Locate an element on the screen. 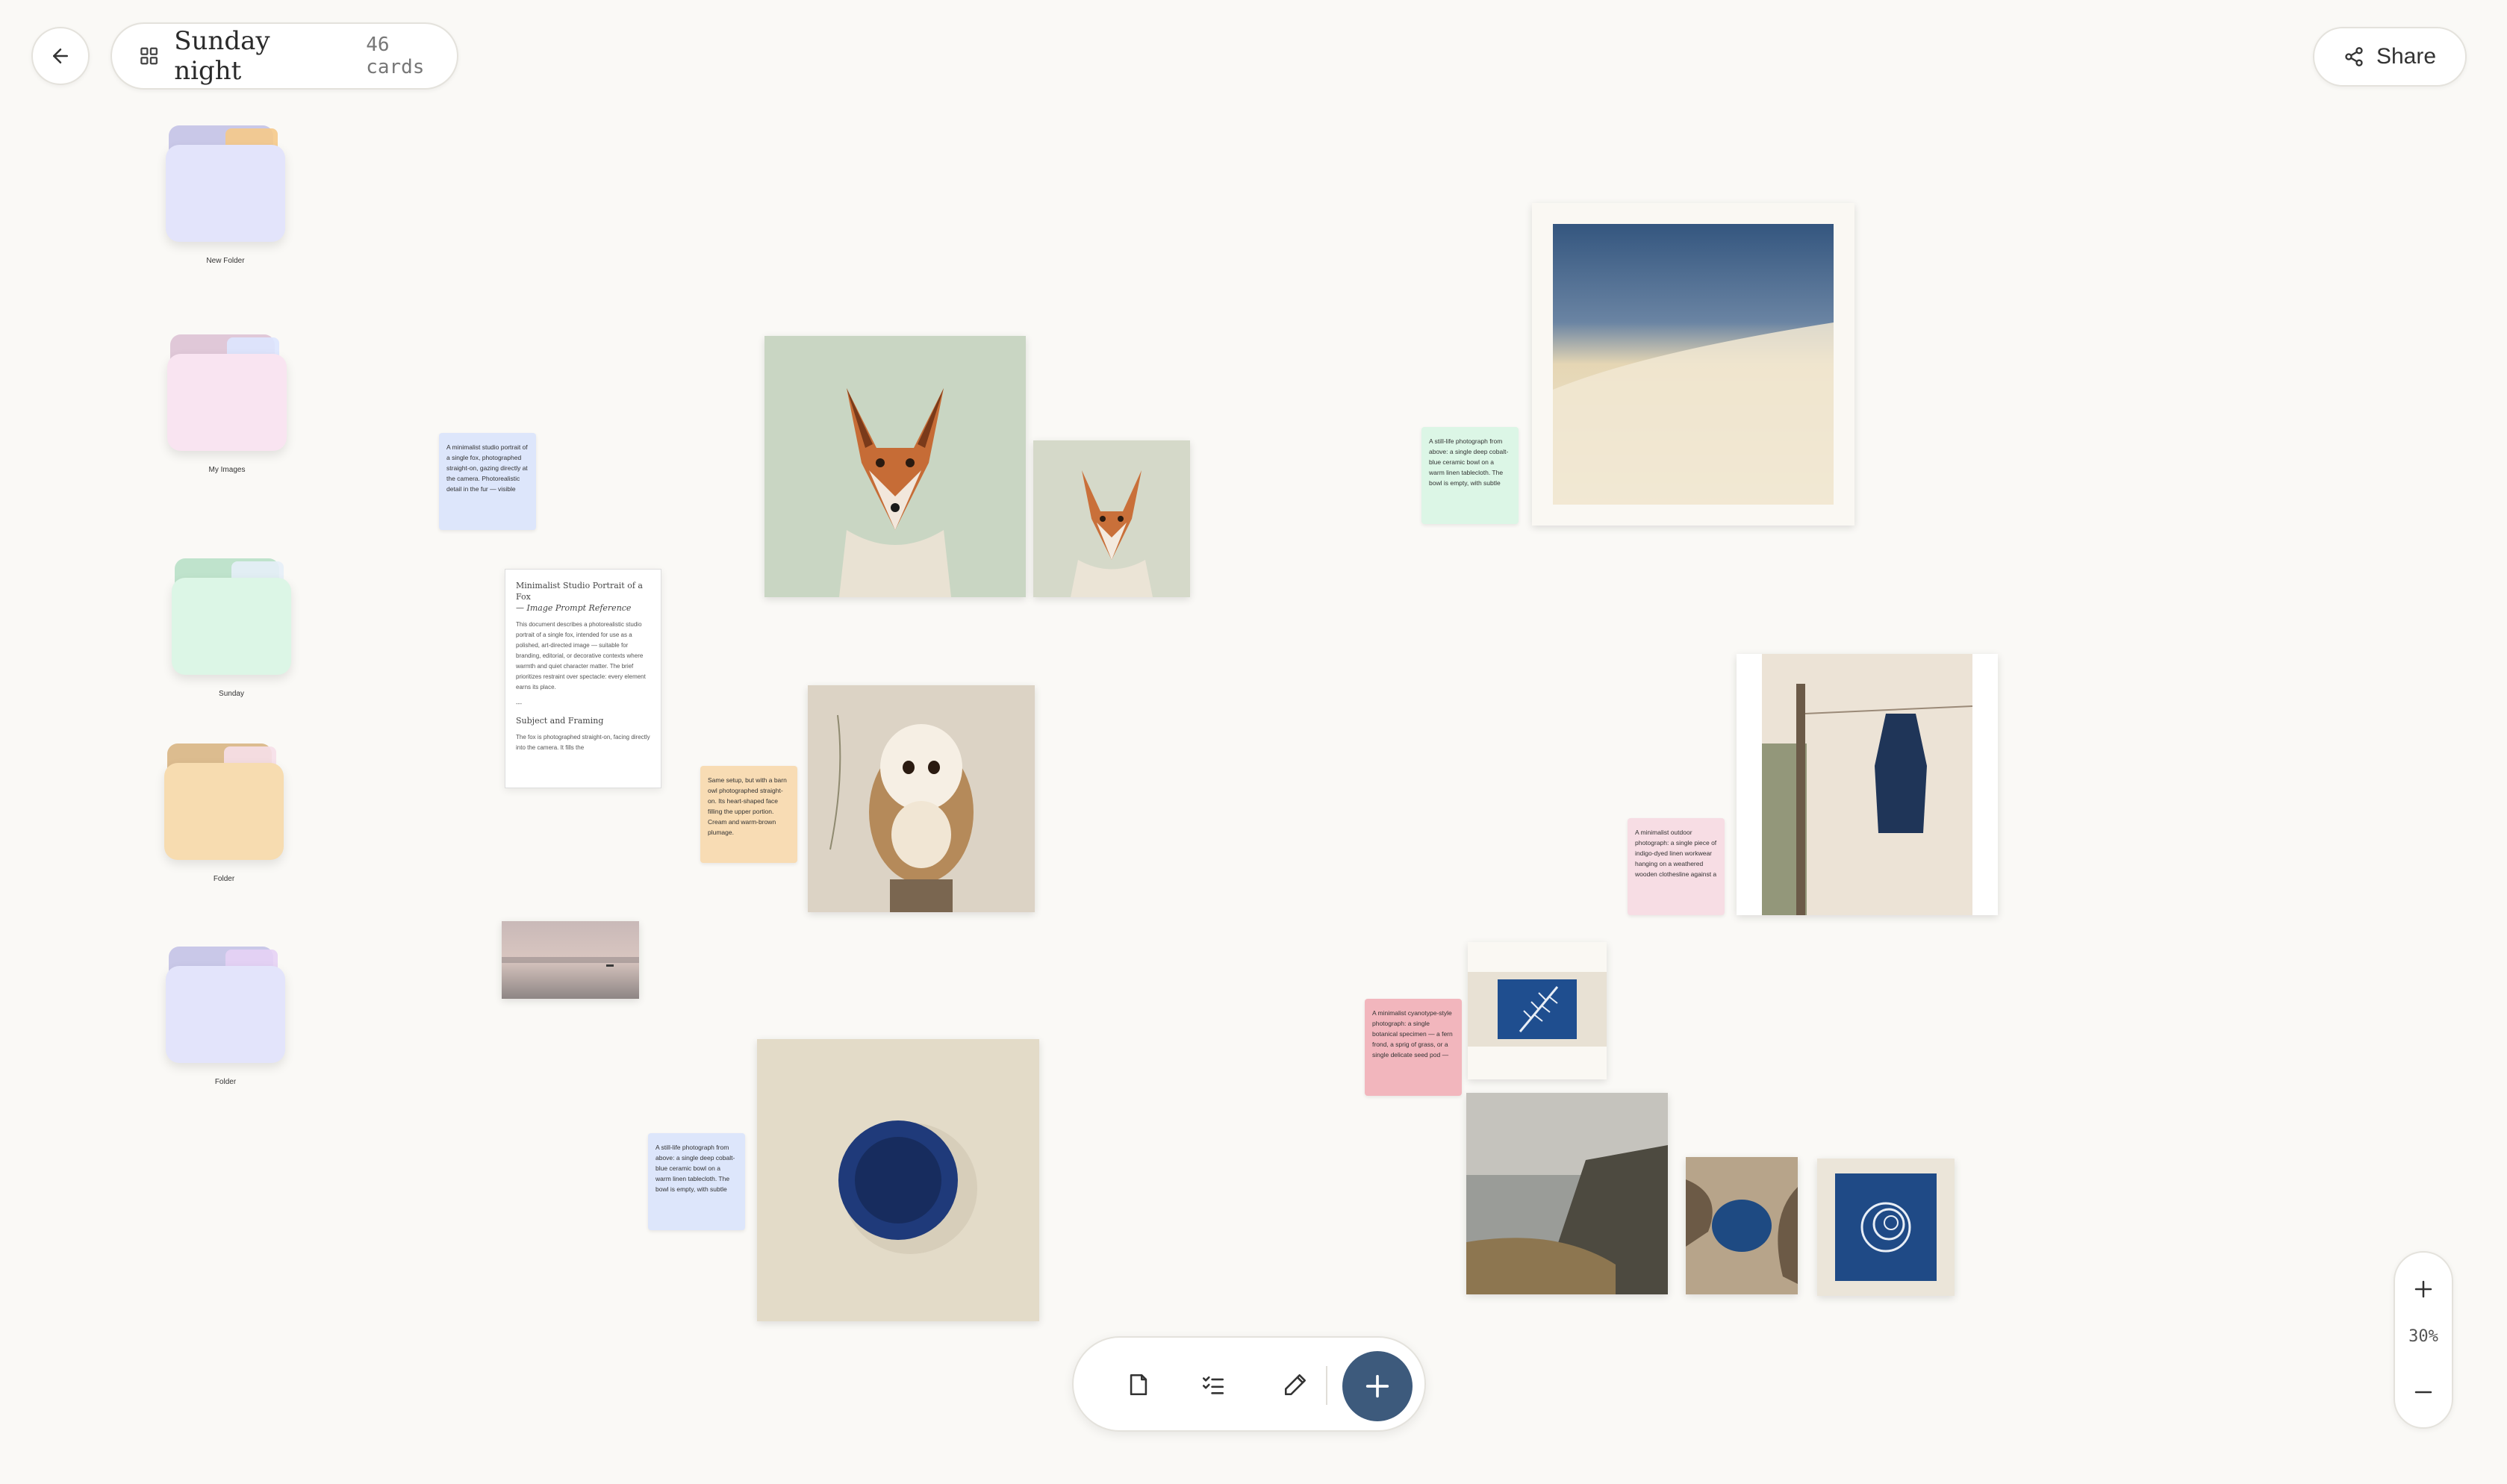  image-card-fox-large is located at coordinates (895, 466).